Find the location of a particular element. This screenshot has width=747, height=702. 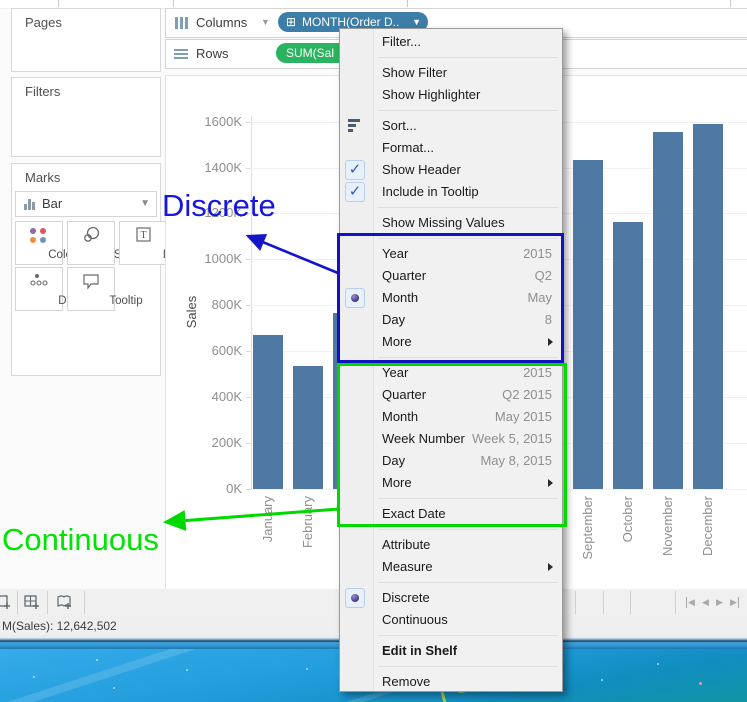

color-icon is located at coordinates (33, 231).